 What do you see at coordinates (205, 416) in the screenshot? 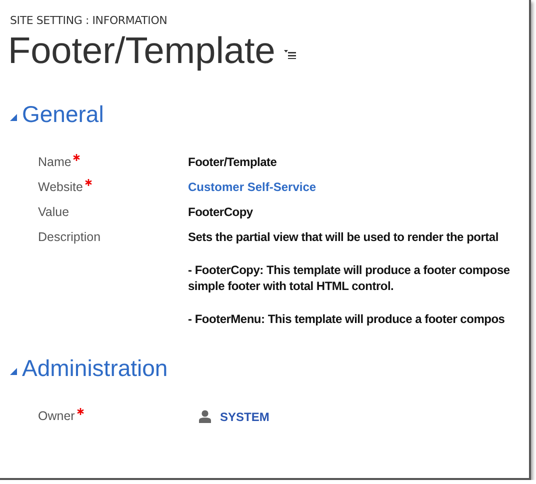
I see `user-icon` at bounding box center [205, 416].